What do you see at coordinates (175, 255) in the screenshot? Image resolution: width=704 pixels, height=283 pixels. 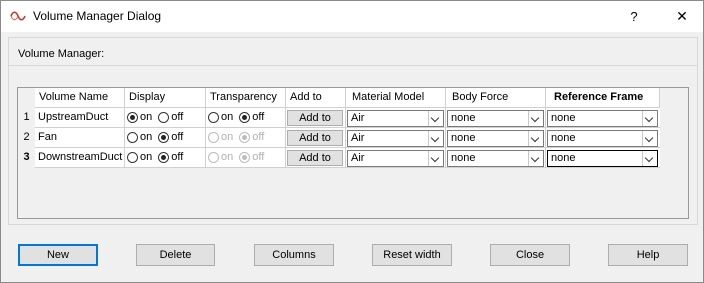 I see `delete-button: Delete` at bounding box center [175, 255].